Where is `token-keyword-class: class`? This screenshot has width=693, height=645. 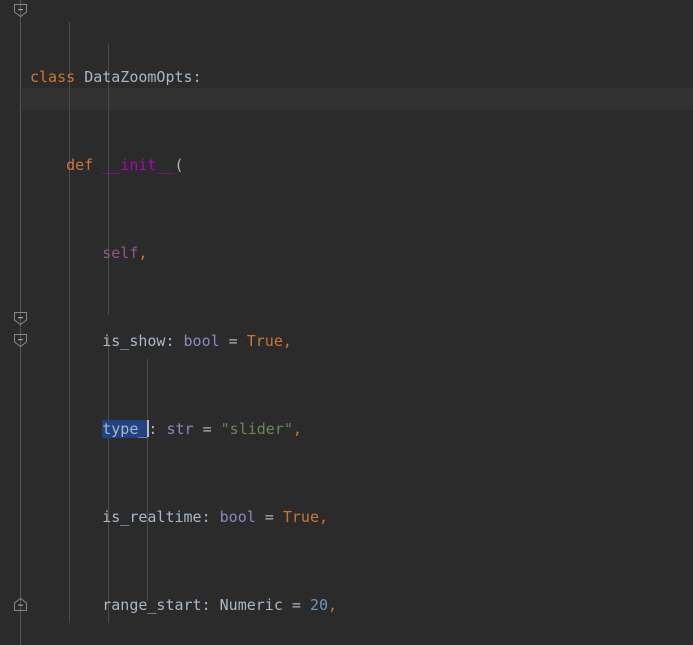
token-keyword-class: class is located at coordinates (53, 77).